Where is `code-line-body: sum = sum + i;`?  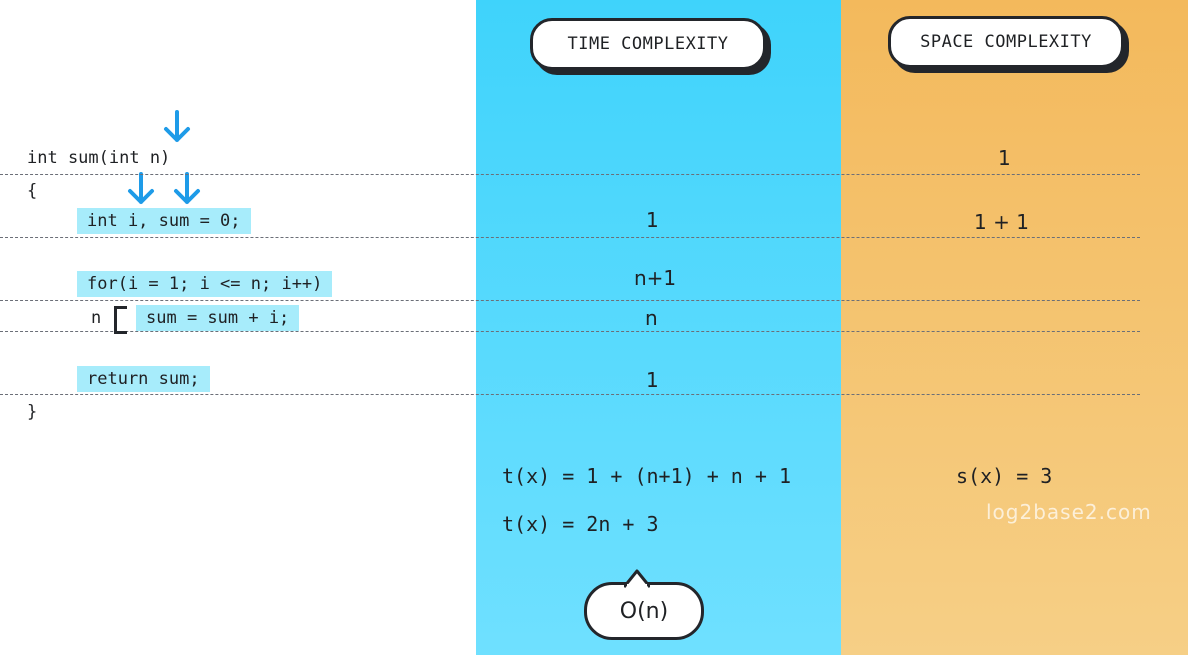 code-line-body: sum = sum + i; is located at coordinates (218, 318).